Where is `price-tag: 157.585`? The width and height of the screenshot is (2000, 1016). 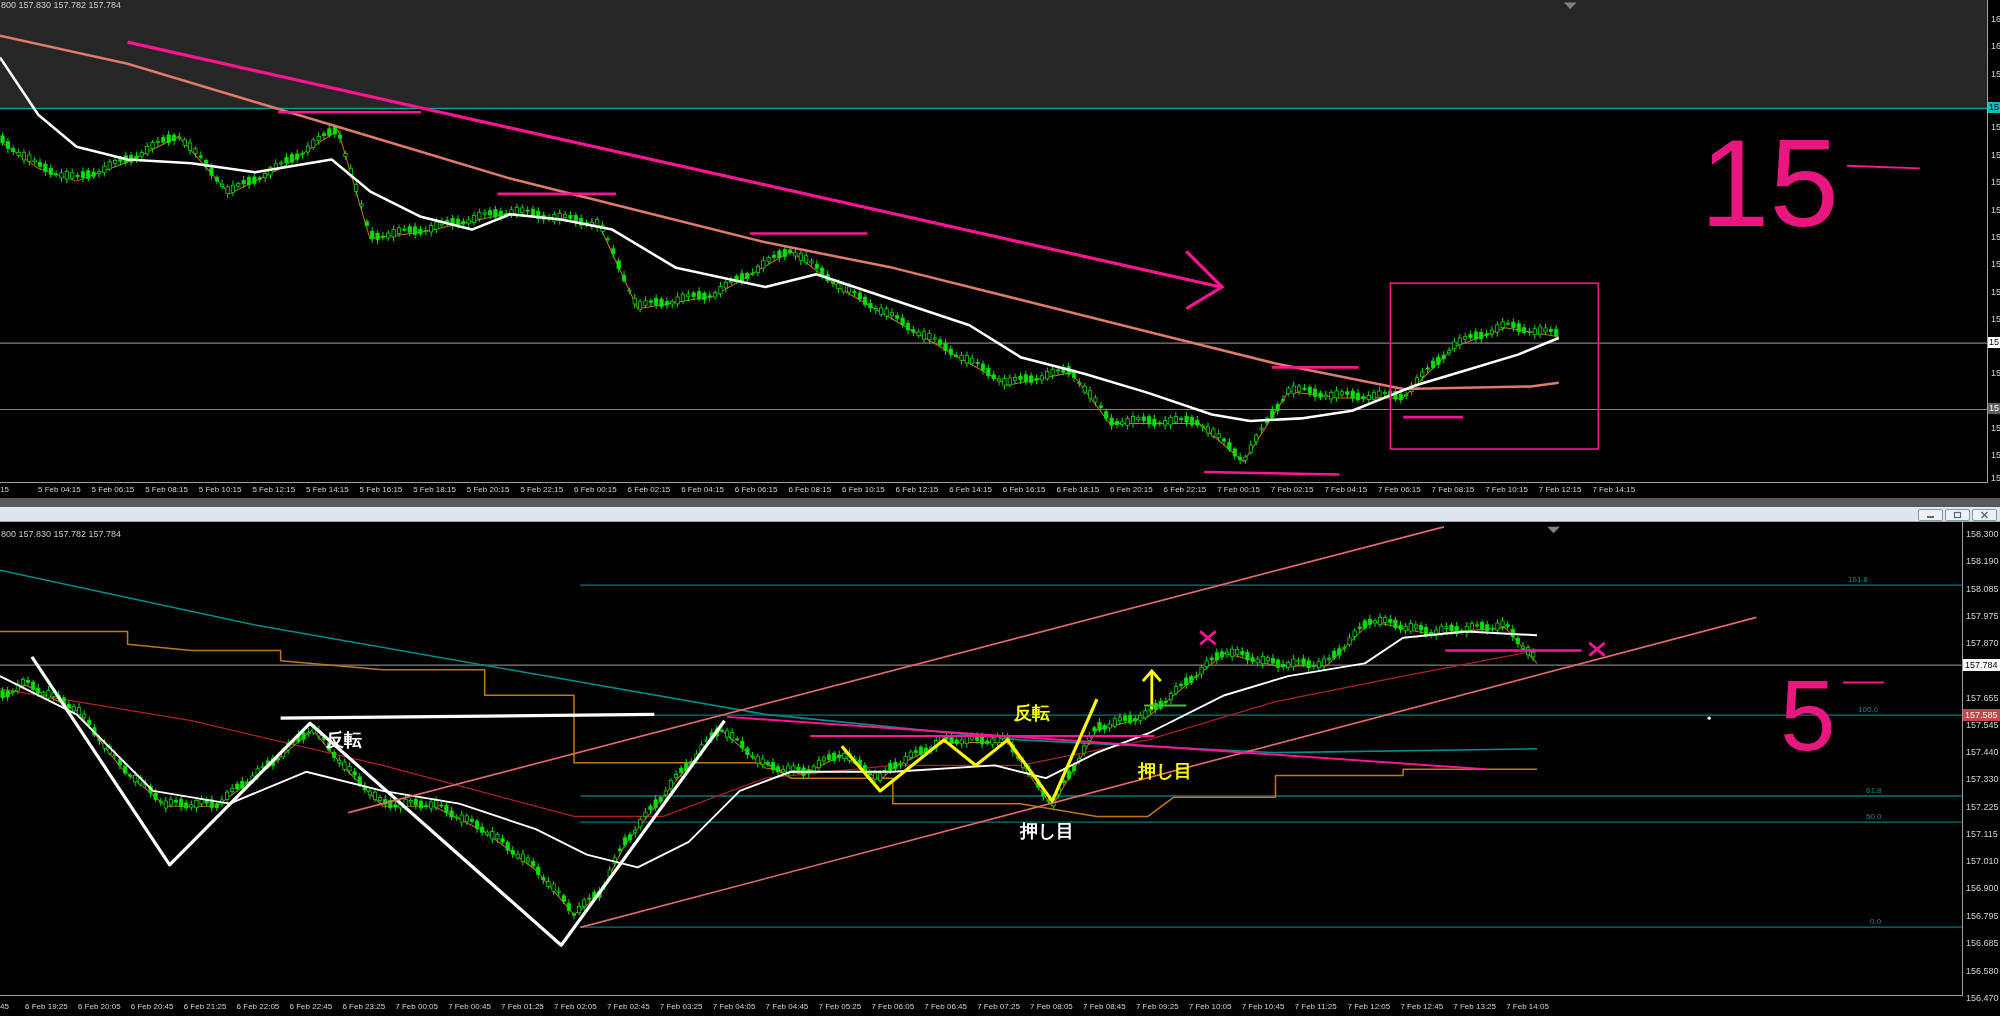
price-tag: 157.585 is located at coordinates (1981, 715).